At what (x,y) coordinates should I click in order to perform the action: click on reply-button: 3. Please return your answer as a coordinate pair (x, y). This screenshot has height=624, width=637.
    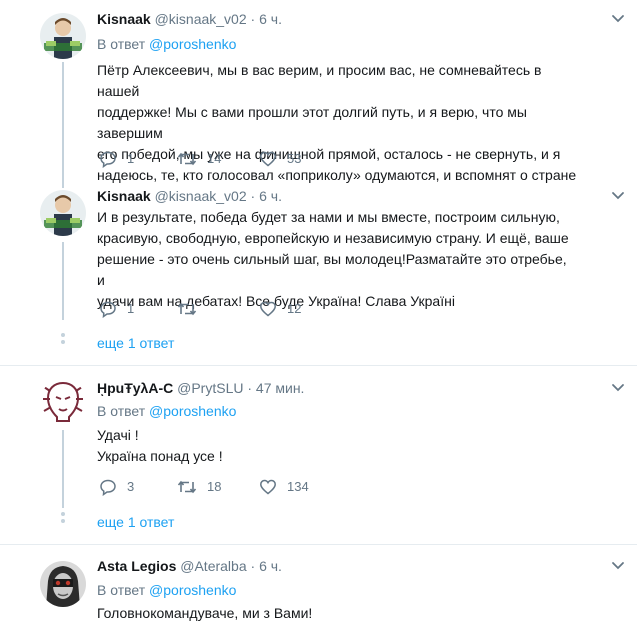
    Looking at the image, I should click on (116, 487).